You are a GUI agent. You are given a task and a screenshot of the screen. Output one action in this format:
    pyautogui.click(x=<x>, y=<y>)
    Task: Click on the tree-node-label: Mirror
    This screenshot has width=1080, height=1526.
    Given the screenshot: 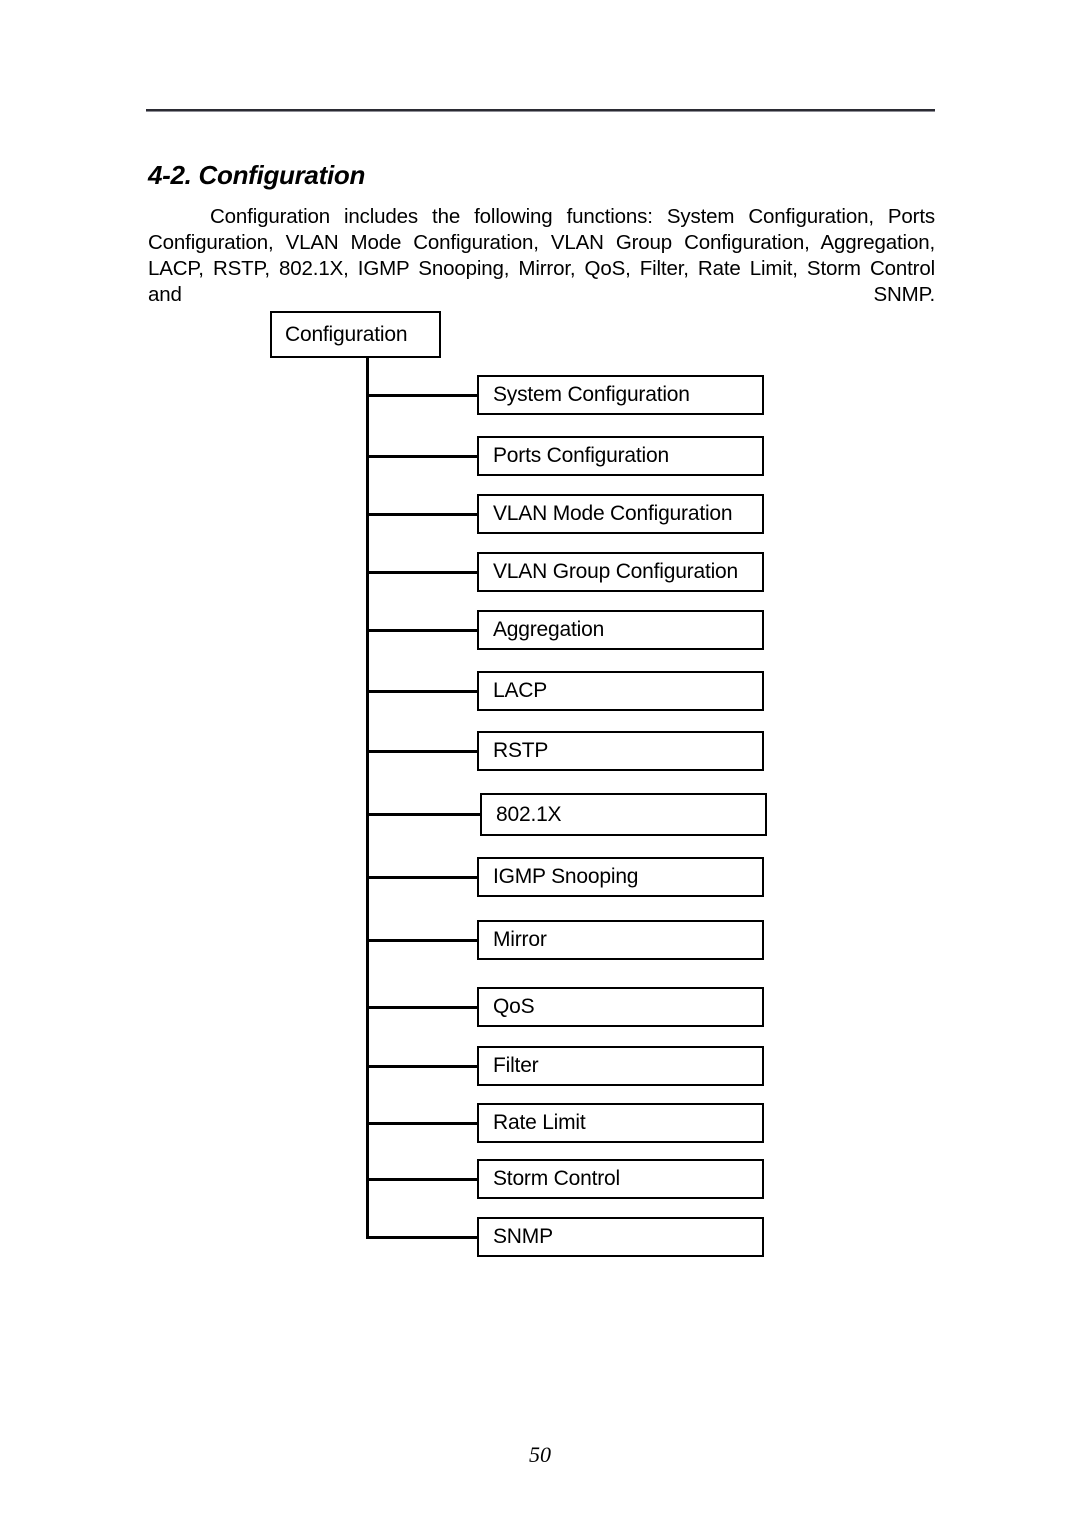 What is the action you would take?
    pyautogui.click(x=520, y=939)
    